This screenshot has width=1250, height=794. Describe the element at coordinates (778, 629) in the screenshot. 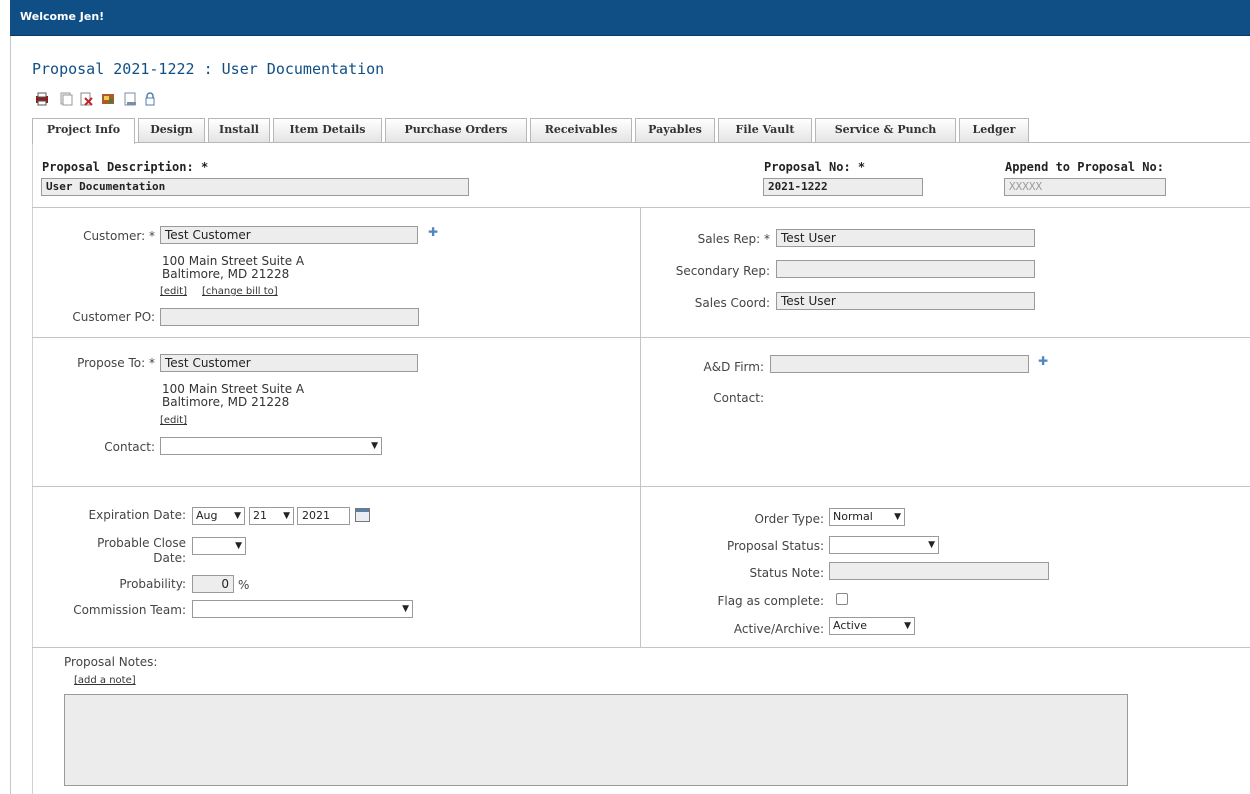

I see `active-archive-label: Active/Archive:` at that location.